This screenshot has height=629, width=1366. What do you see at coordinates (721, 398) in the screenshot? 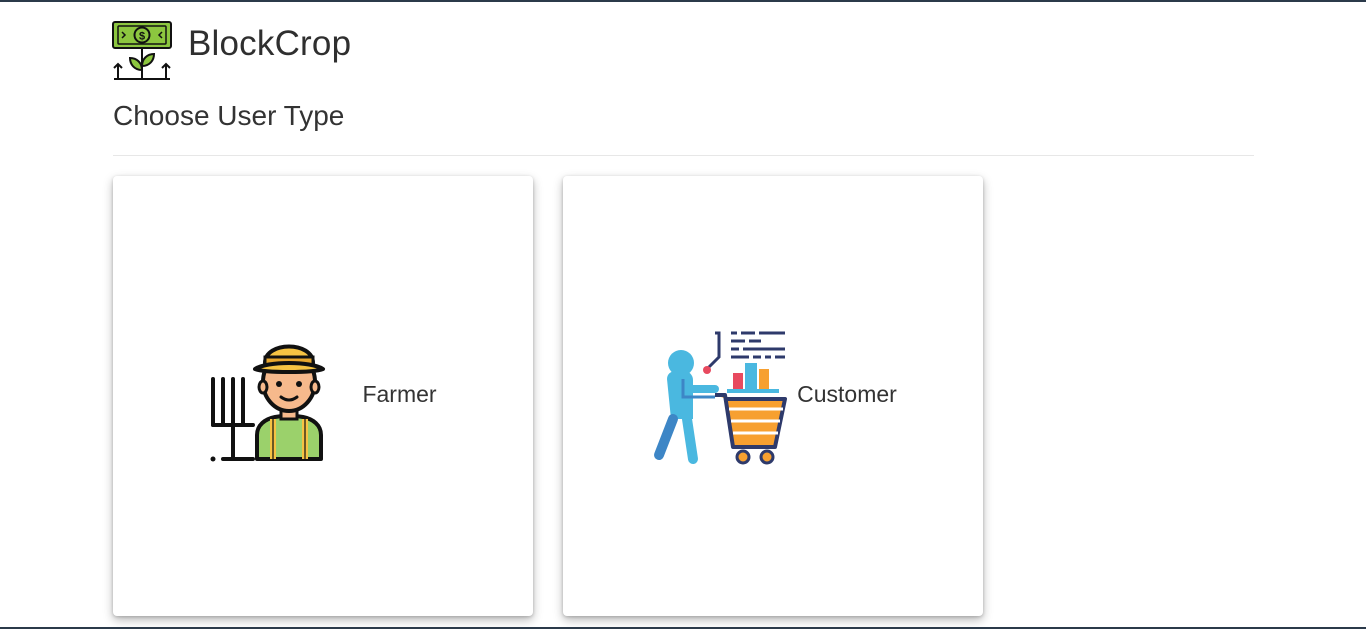
I see `customer-shopping-cart-icon` at bounding box center [721, 398].